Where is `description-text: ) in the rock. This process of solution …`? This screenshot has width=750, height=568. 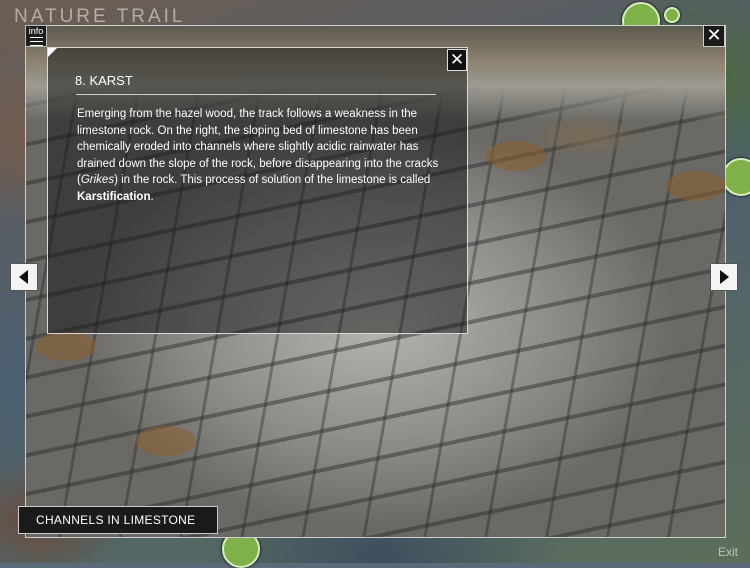
description-text: ) in the rock. This process of solution … is located at coordinates (272, 180).